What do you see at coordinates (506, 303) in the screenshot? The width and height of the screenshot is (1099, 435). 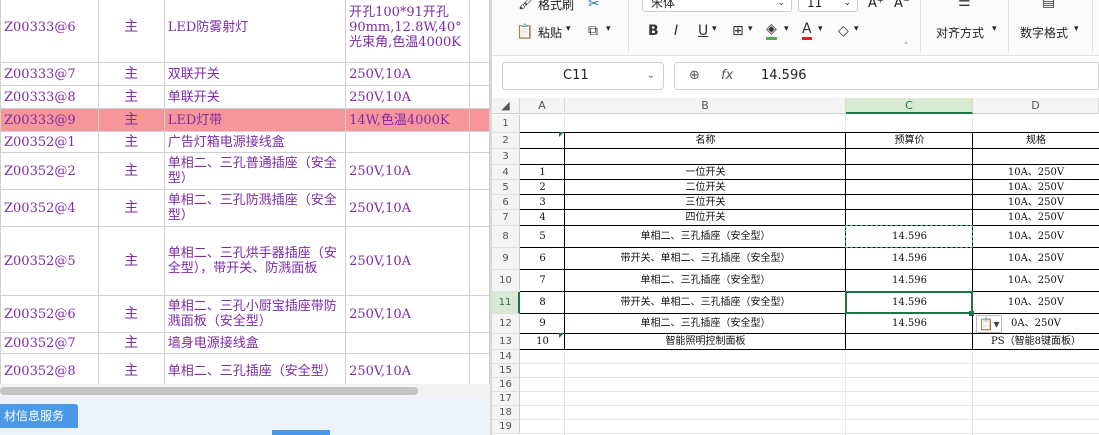 I see `row-header-11: 11` at bounding box center [506, 303].